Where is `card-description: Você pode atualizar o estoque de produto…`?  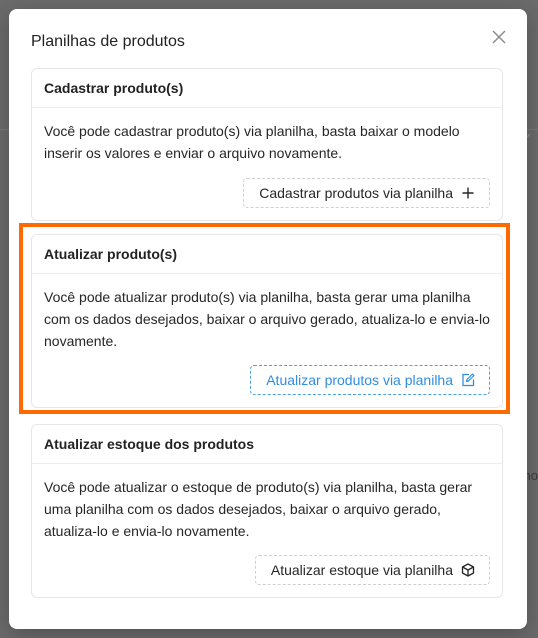
card-description: Você pode atualizar o estoque de produto… is located at coordinates (258, 509).